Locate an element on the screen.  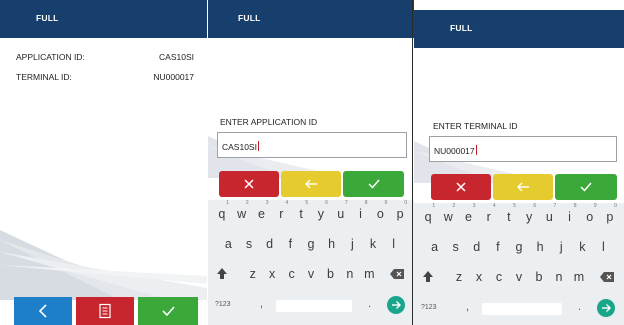
keyboard-row-2: asdfghjkl is located at coordinates (519, 247).